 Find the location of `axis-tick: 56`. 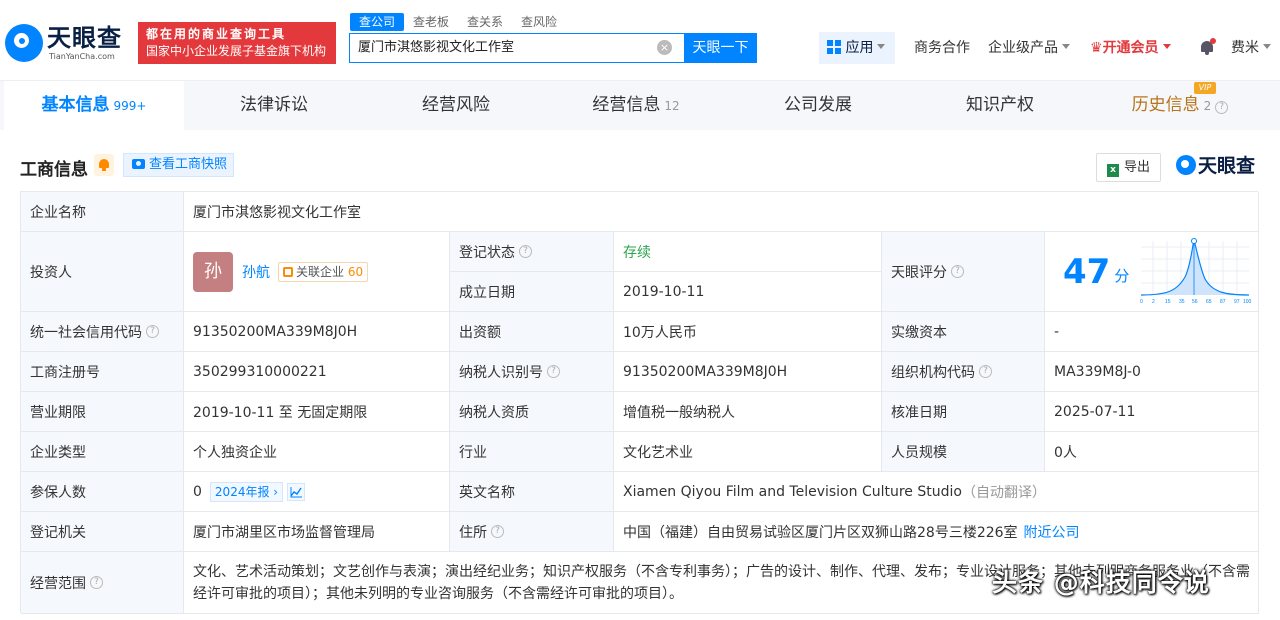

axis-tick: 56 is located at coordinates (1195, 302).